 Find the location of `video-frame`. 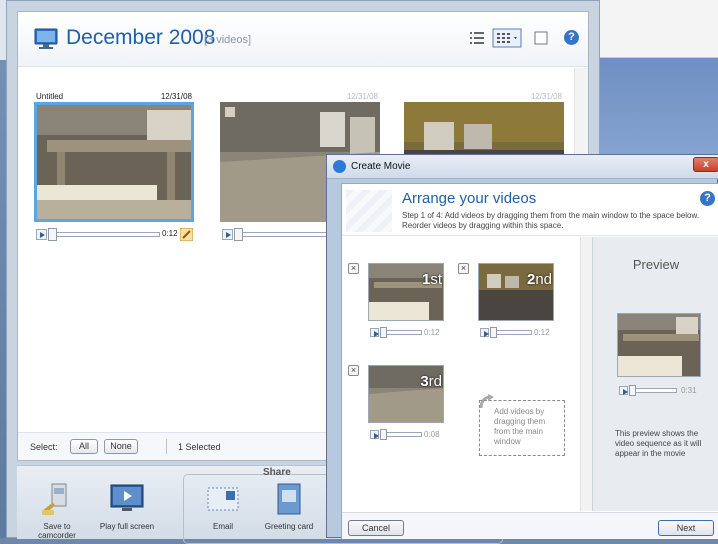

video-frame is located at coordinates (114, 162).